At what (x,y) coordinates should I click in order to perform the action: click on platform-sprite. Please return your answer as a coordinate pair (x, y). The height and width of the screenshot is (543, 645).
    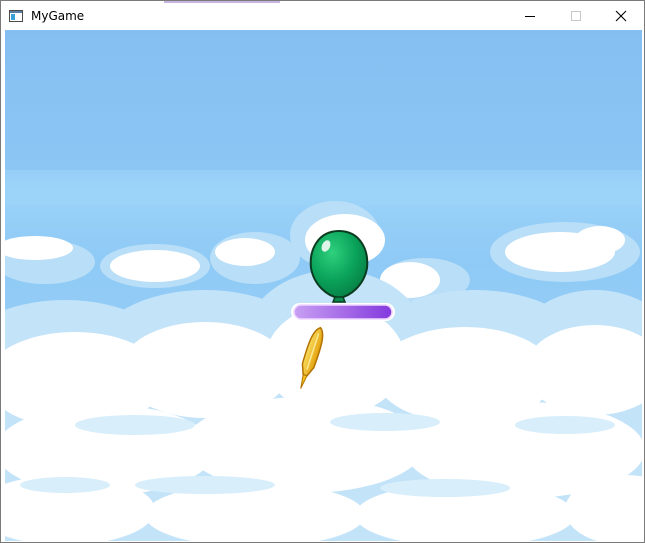
    Looking at the image, I should click on (343, 312).